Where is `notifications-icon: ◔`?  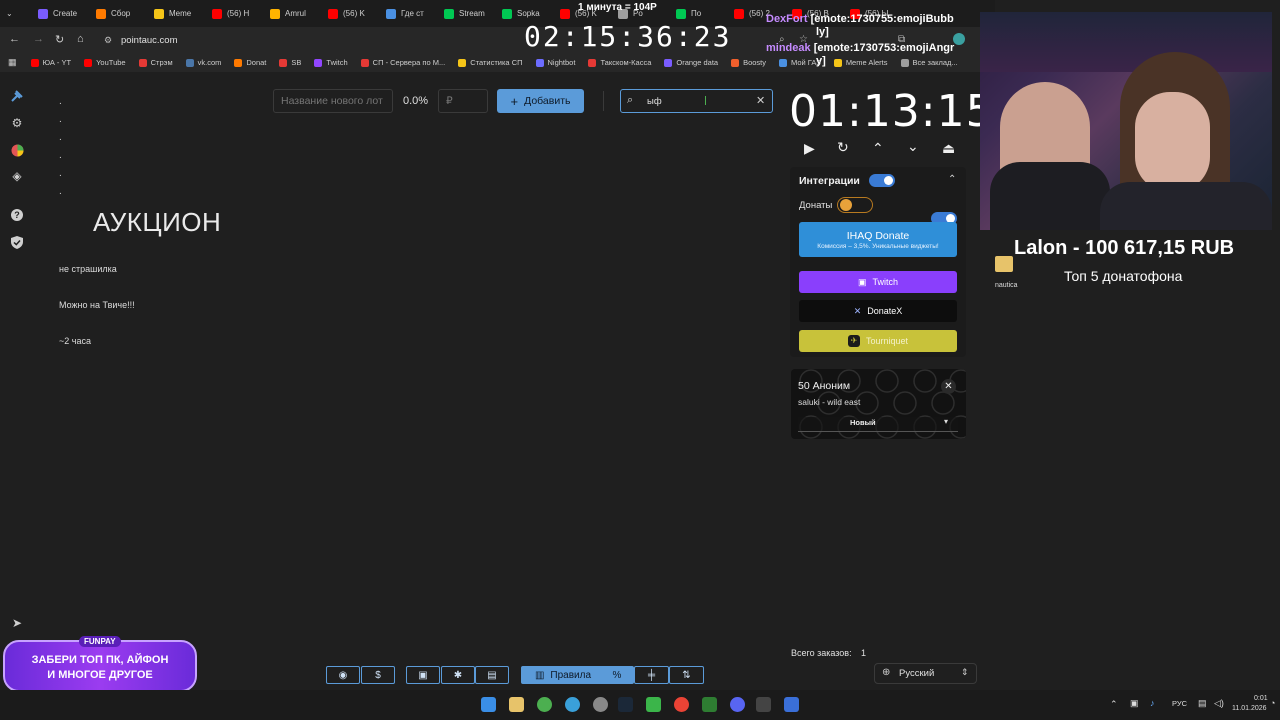 notifications-icon: ◔ is located at coordinates (1272, 703).